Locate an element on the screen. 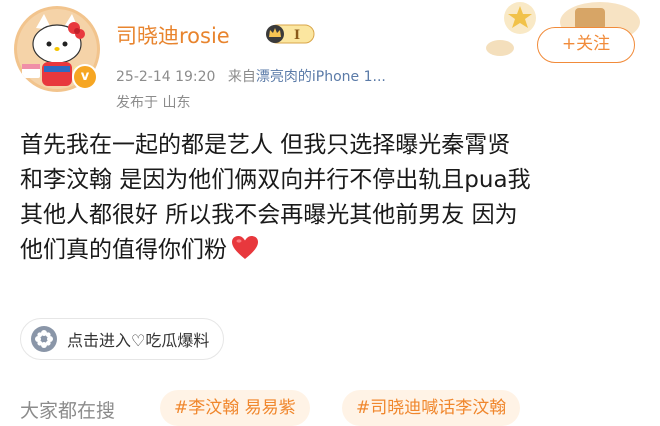 This screenshot has height=426, width=660. trending-chip: #司晓迪喊话李汶翰 is located at coordinates (431, 408).